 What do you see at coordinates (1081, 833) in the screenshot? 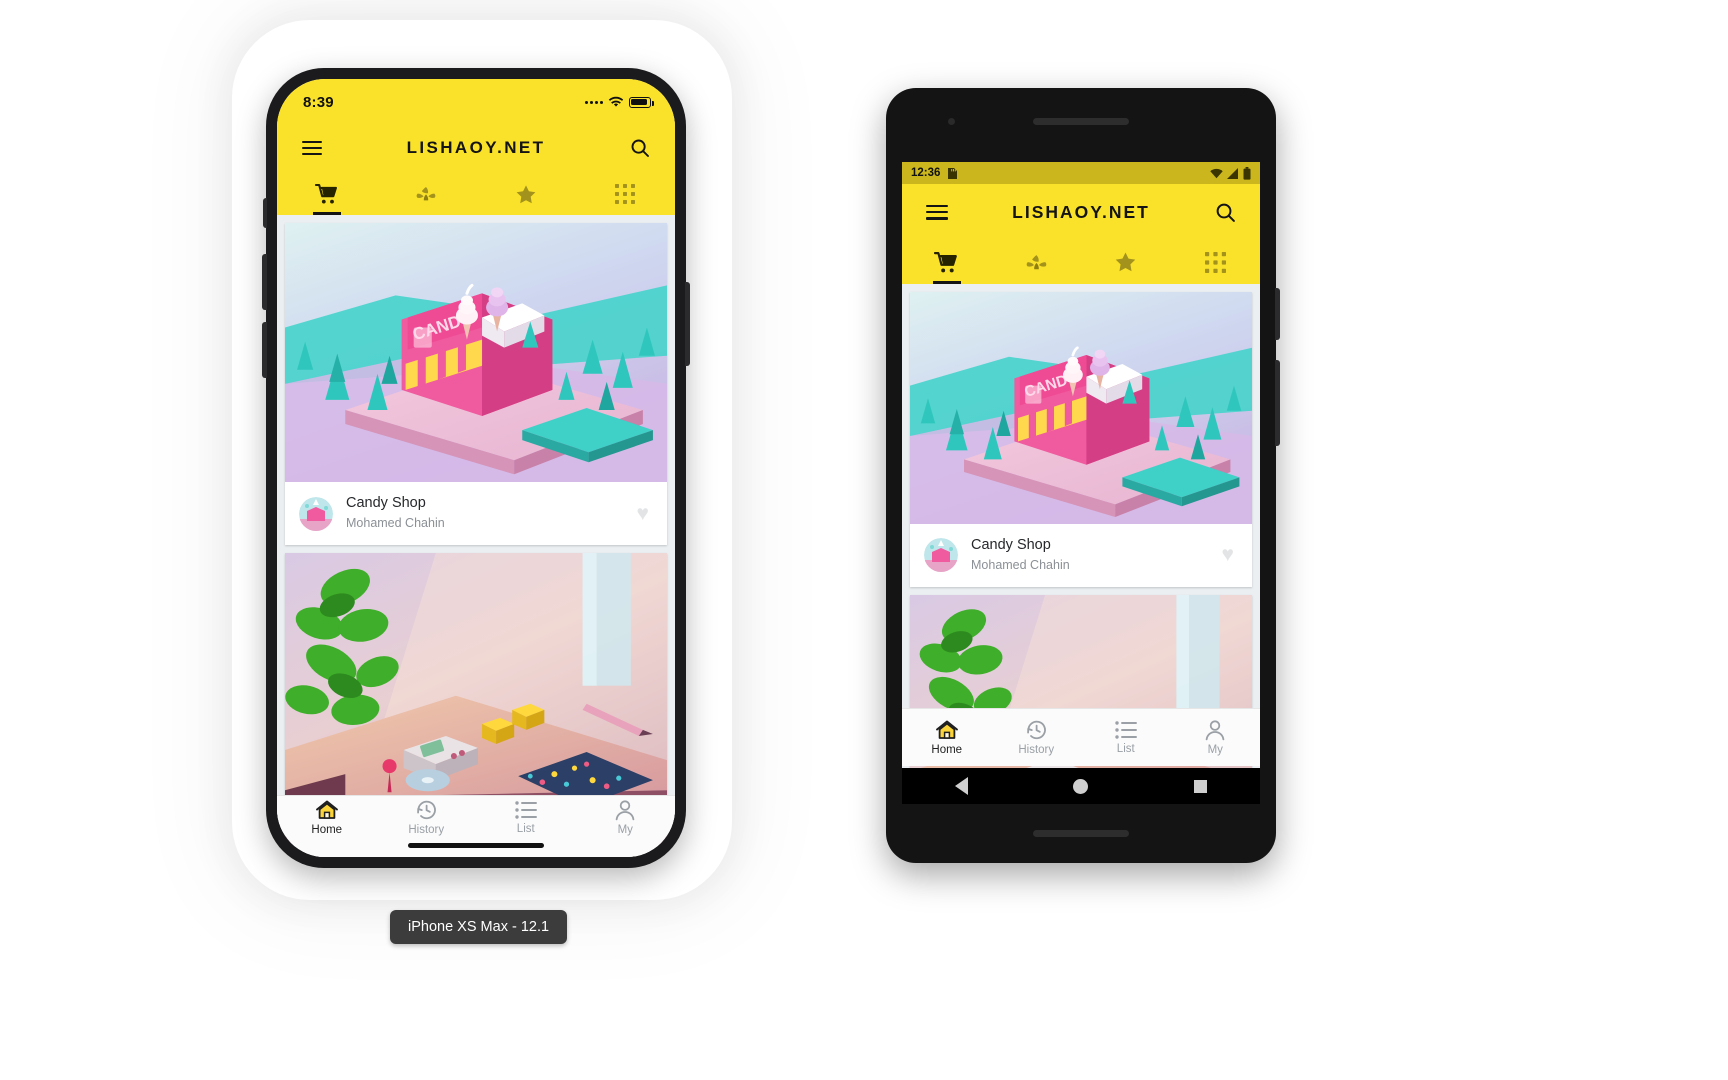
I see `bottom-speaker` at bounding box center [1081, 833].